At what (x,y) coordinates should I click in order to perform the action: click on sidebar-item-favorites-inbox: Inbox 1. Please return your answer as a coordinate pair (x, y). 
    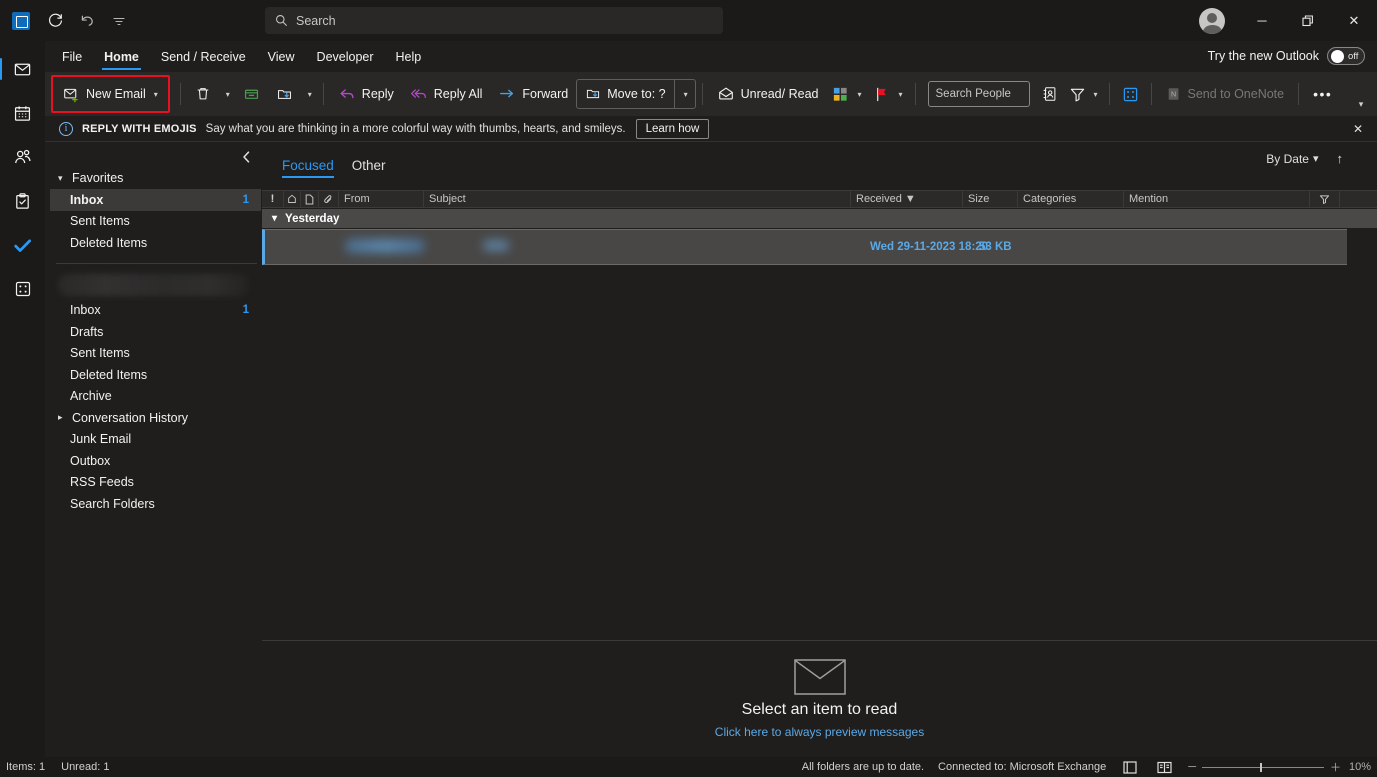
    Looking at the image, I should click on (155, 200).